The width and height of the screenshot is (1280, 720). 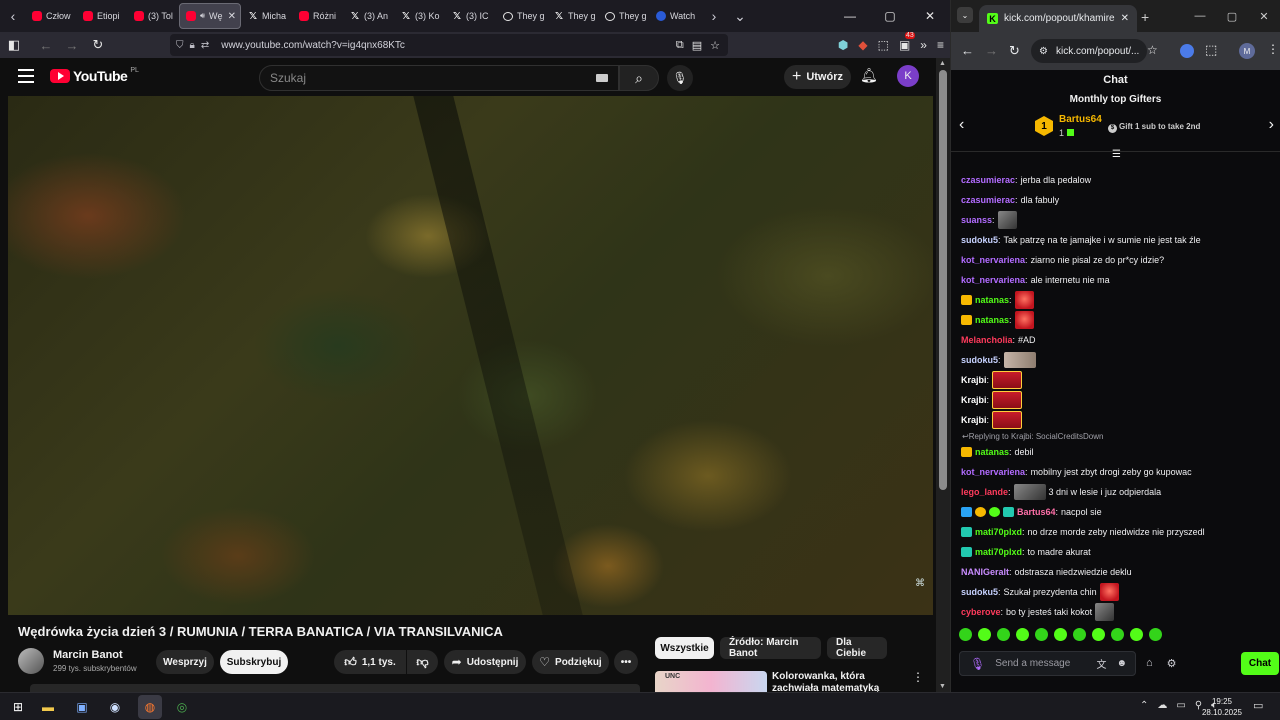 What do you see at coordinates (1200, 16) in the screenshot?
I see `chrome-minimize-icon: —` at bounding box center [1200, 16].